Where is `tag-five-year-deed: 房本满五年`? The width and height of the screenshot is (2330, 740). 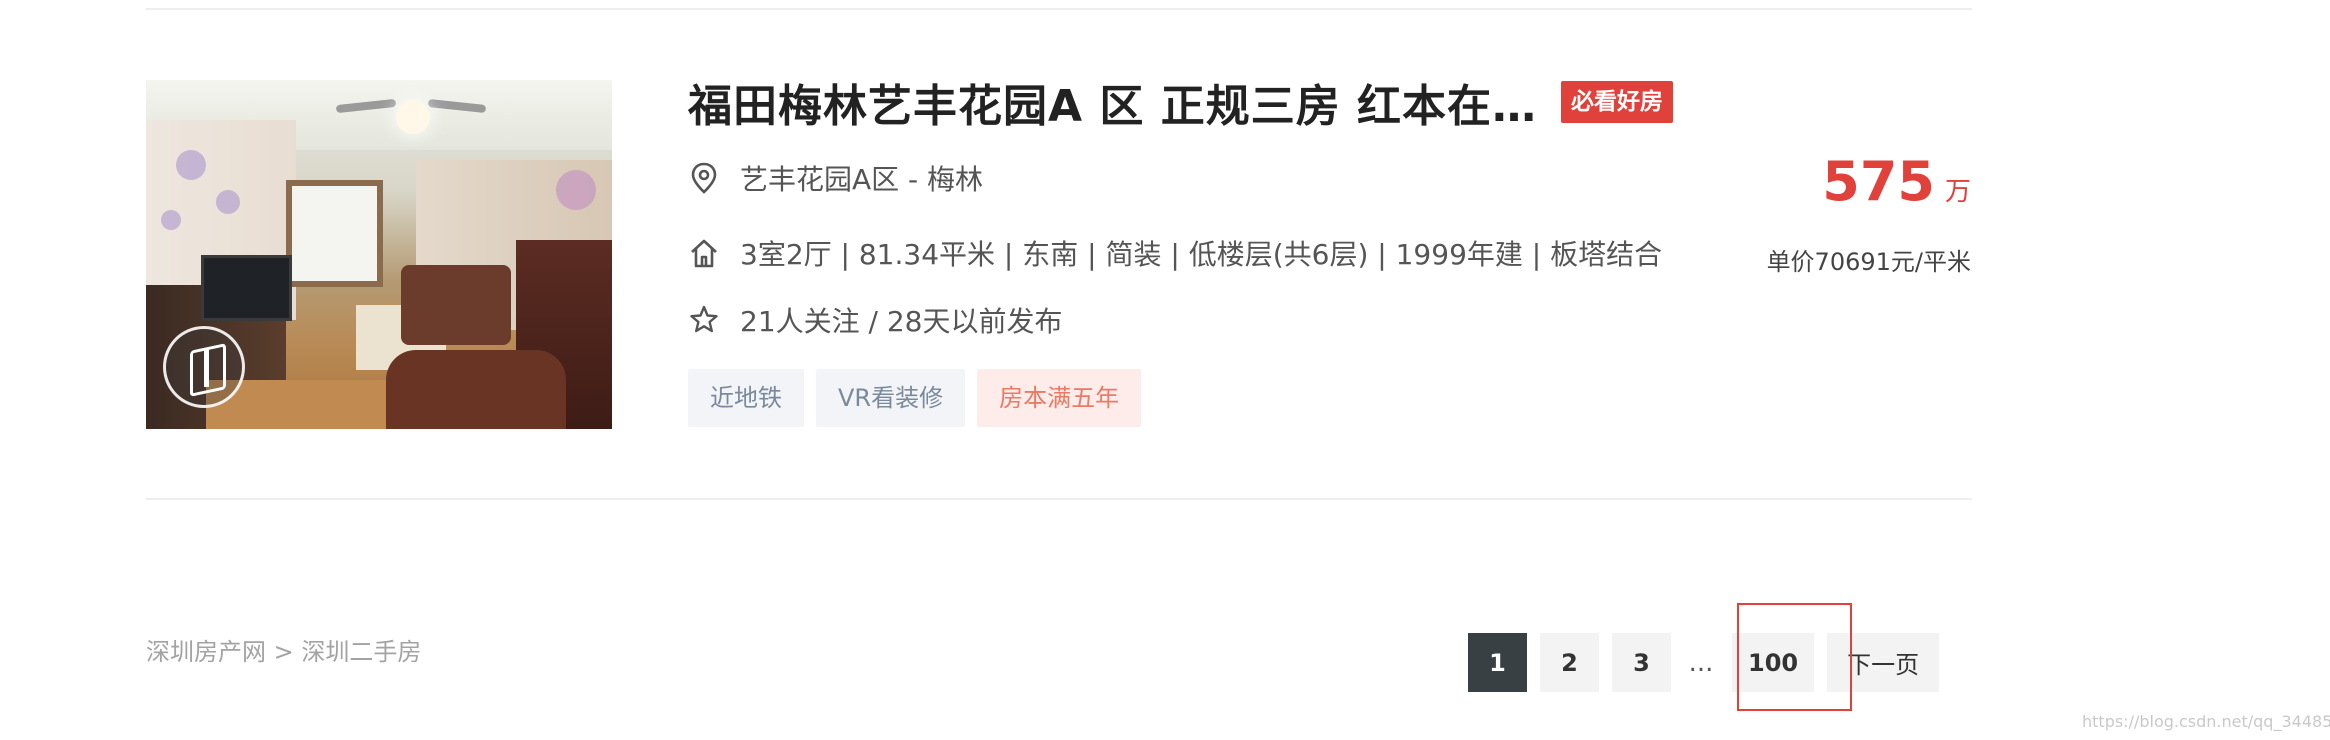 tag-five-year-deed: 房本满五年 is located at coordinates (1059, 398).